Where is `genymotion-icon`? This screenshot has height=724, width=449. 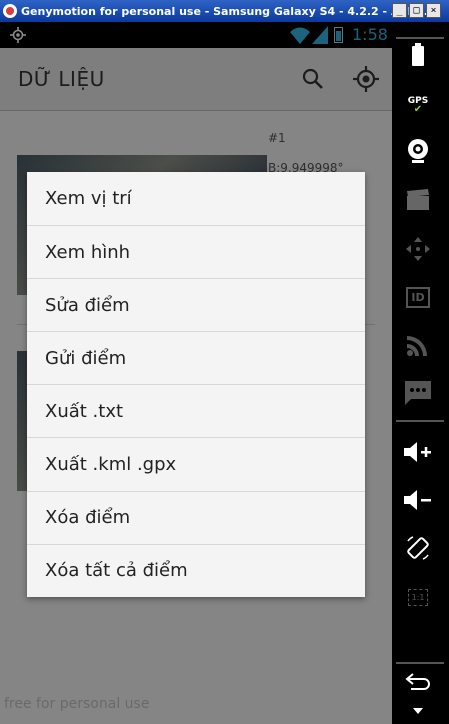
genymotion-icon is located at coordinates (10, 11).